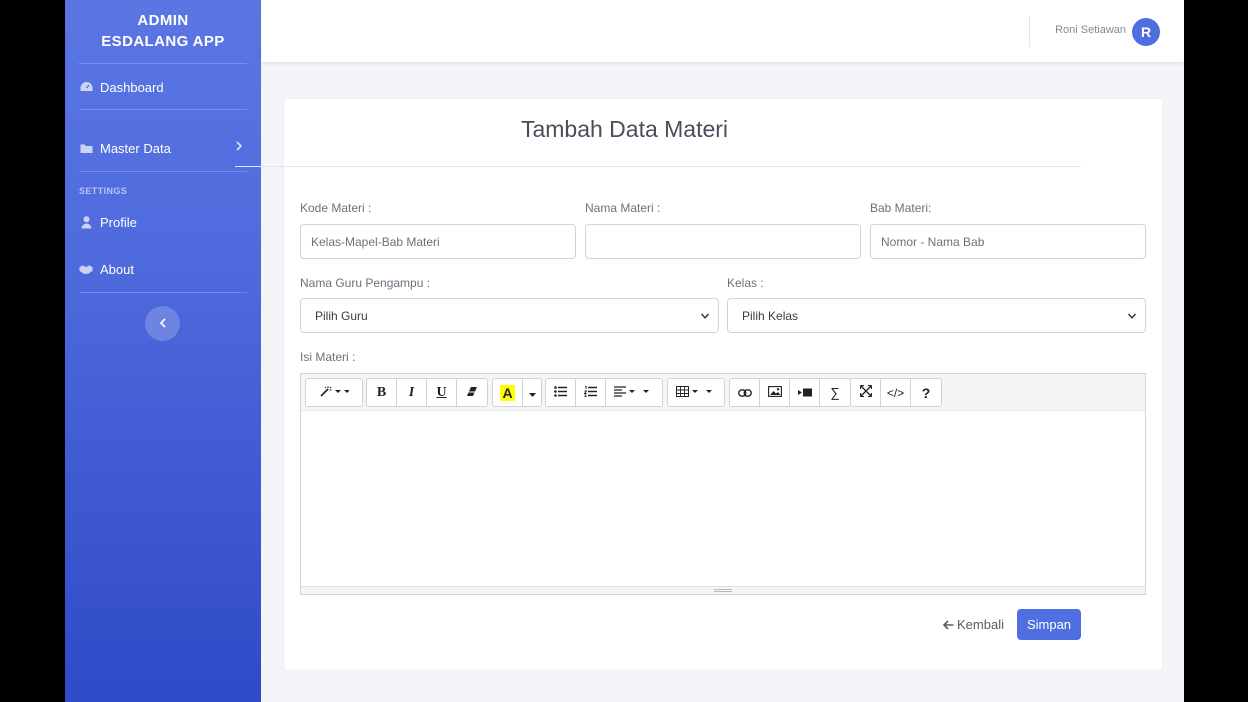 This screenshot has width=1248, height=702. I want to click on back-link: Kembali, so click(973, 624).